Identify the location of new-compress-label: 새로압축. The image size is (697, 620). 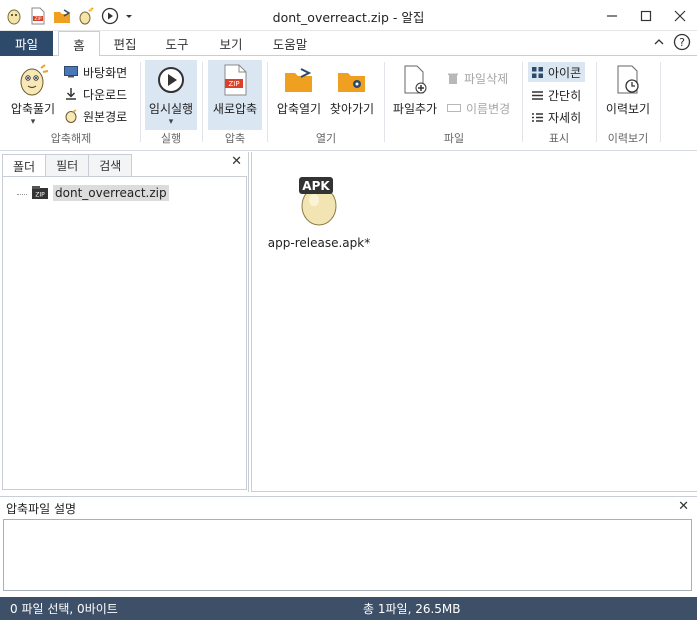
(235, 109).